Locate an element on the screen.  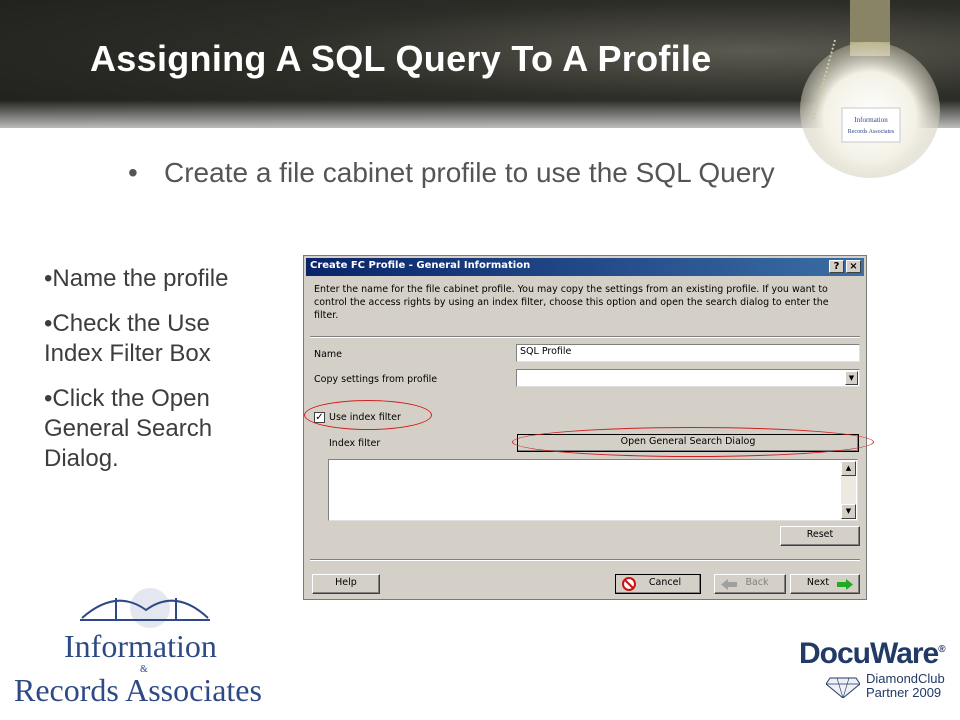
help-icon: ? is located at coordinates (836, 266).